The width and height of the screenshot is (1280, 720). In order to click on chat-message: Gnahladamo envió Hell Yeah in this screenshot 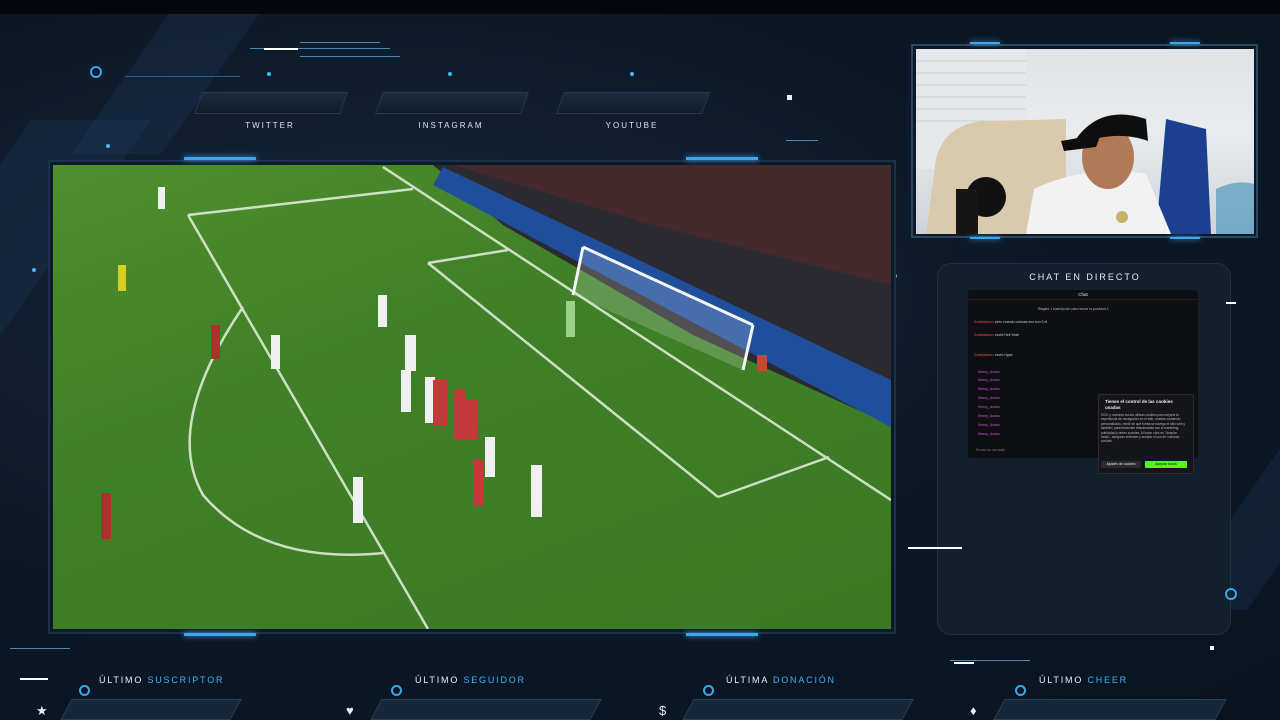, I will do `click(996, 335)`.